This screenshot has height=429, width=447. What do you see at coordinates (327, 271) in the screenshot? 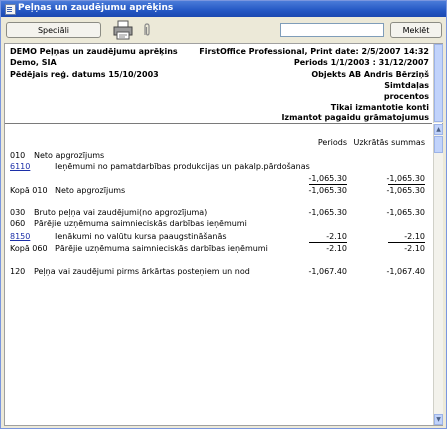
I see `row-period-amount: -1,067.40` at bounding box center [327, 271].